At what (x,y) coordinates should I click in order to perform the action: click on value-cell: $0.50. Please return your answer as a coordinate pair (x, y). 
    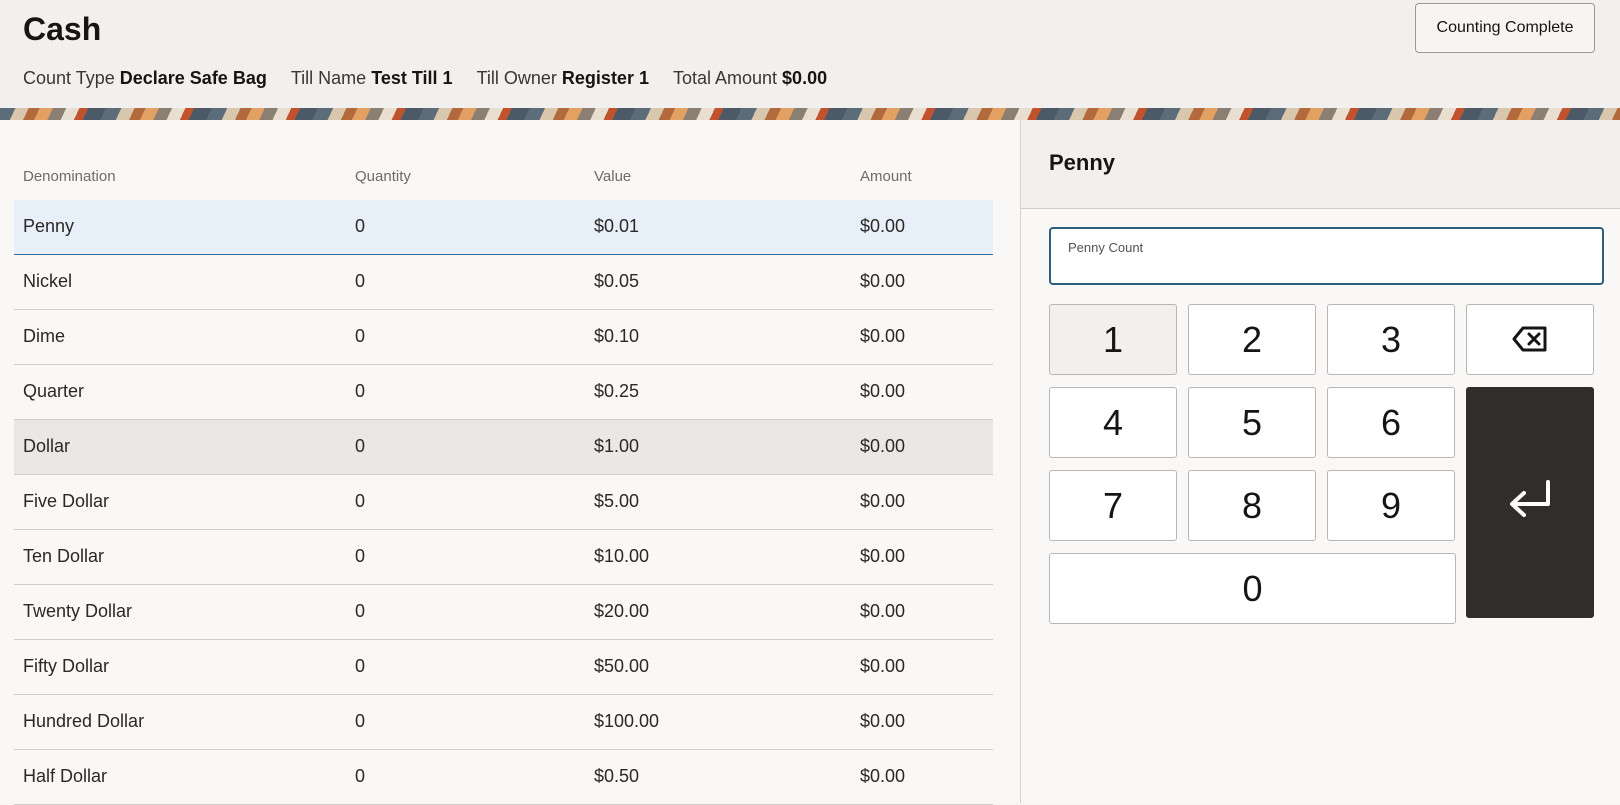
    Looking at the image, I should click on (617, 776).